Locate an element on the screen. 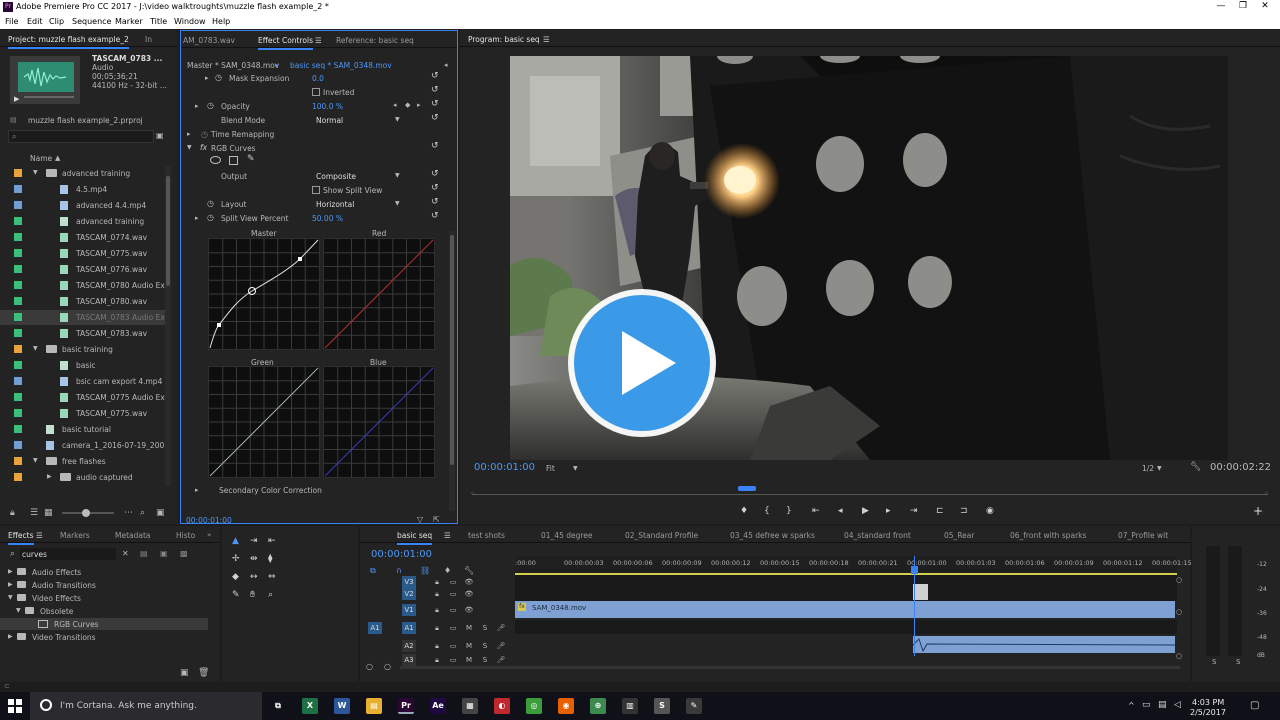  mute-button: M is located at coordinates (469, 646).